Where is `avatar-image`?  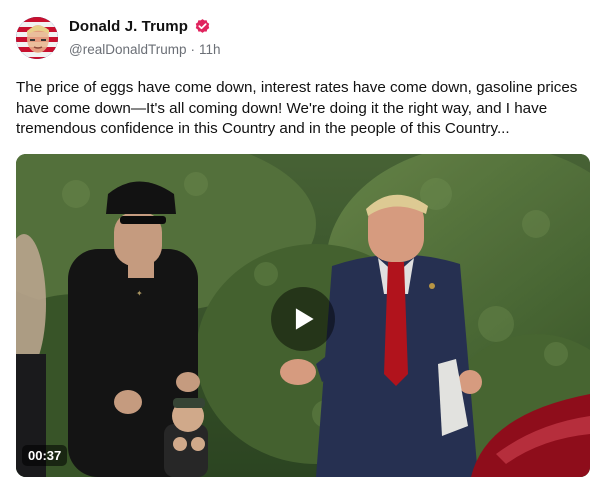 avatar-image is located at coordinates (37, 38).